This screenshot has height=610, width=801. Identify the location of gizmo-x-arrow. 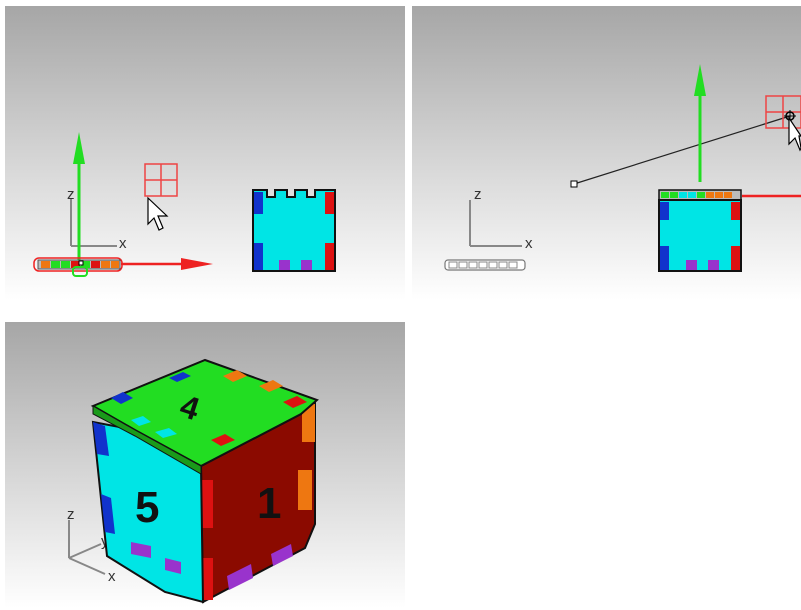
(167, 264).